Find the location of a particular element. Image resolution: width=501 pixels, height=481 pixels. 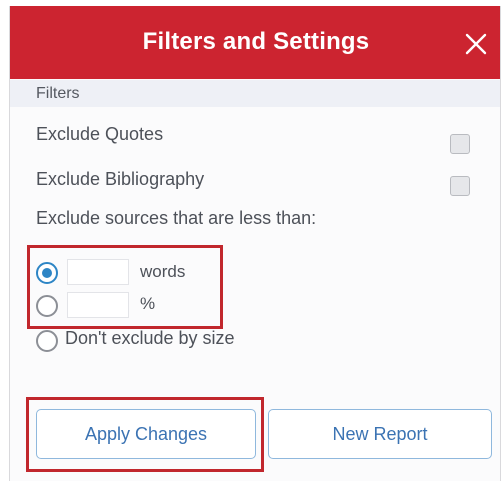

radio-words is located at coordinates (47, 273).